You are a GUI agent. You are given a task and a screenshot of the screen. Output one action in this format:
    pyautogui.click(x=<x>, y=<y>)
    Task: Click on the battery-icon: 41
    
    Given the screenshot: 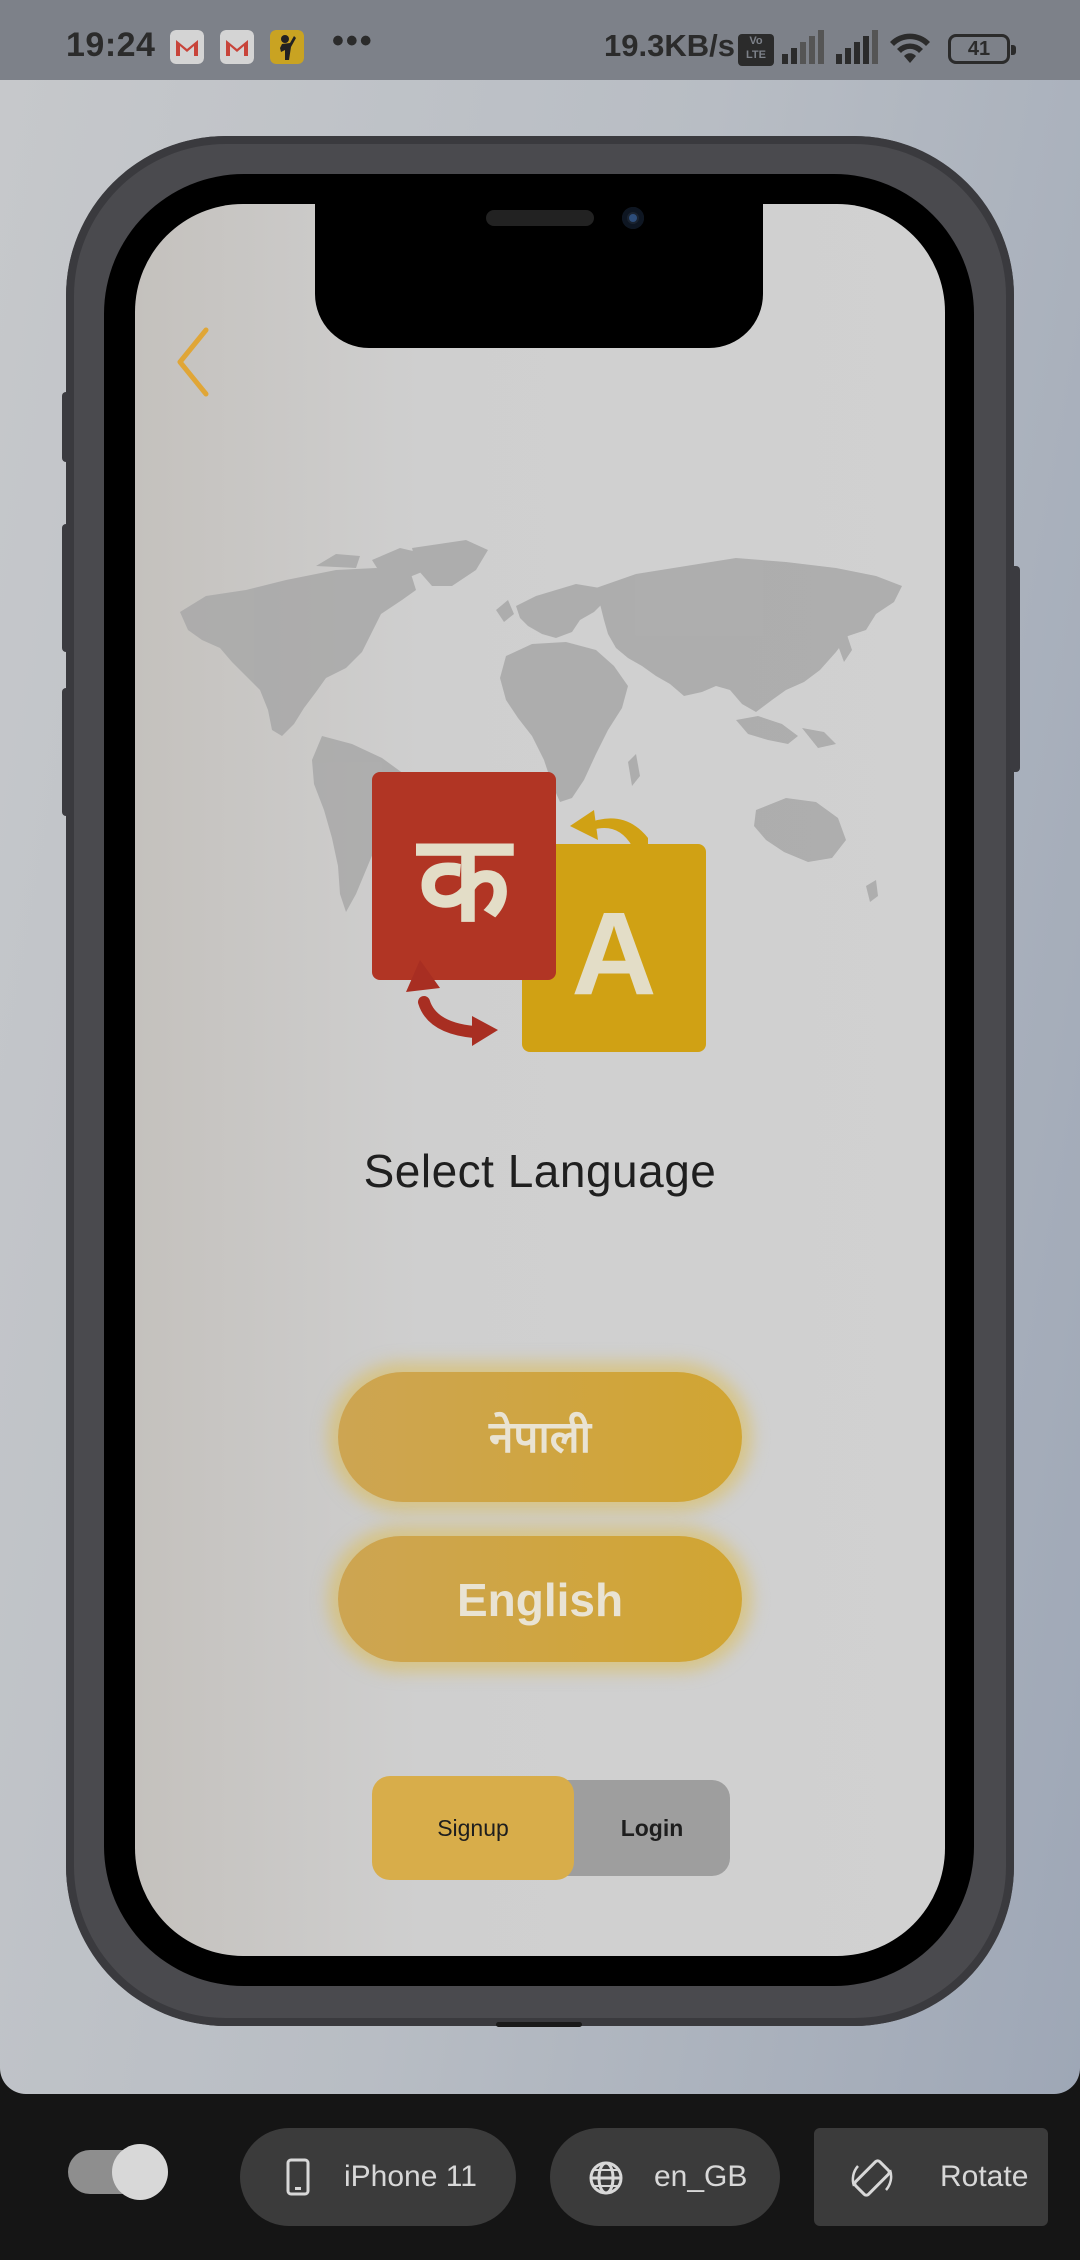 What is the action you would take?
    pyautogui.click(x=982, y=49)
    